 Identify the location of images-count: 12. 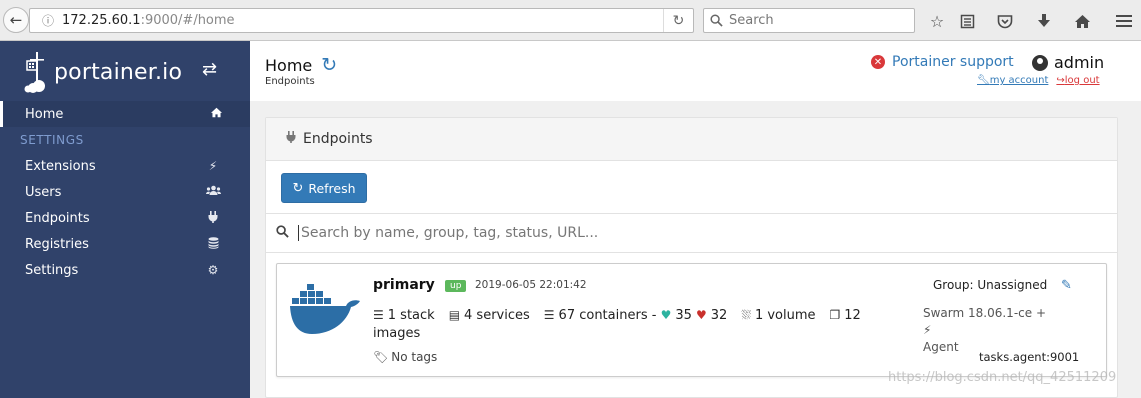
(852, 315).